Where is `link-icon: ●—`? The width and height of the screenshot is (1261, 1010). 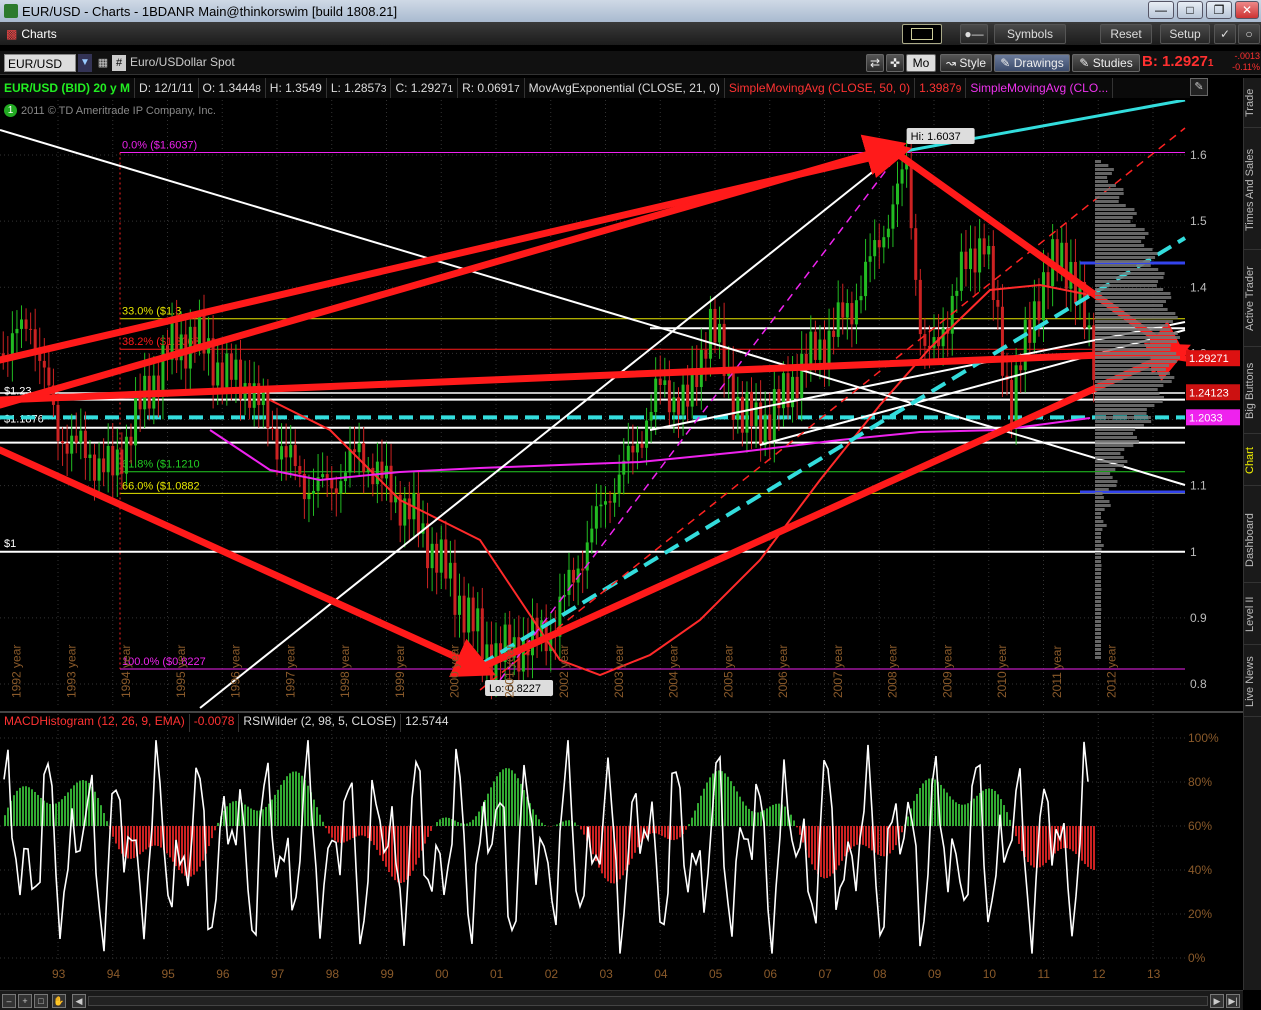
link-icon: ●— is located at coordinates (974, 34).